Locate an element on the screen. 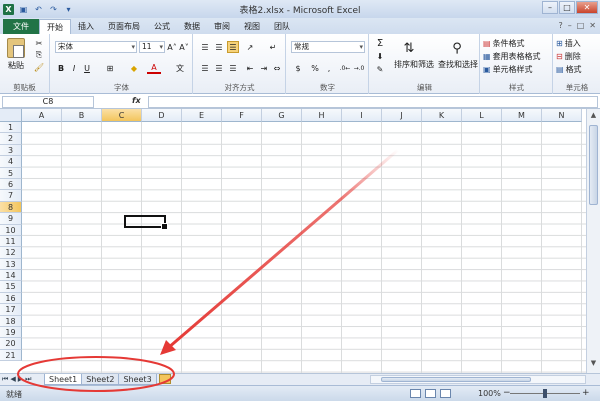 The image size is (600, 401). row-header-2: 2 is located at coordinates (11, 139).